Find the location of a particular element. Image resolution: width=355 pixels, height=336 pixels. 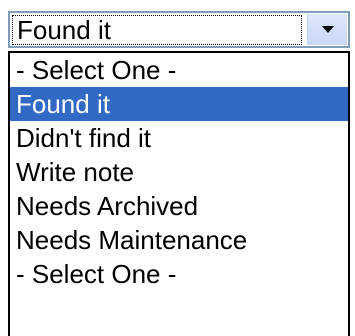

option-write-note: Write note is located at coordinates (179, 172).